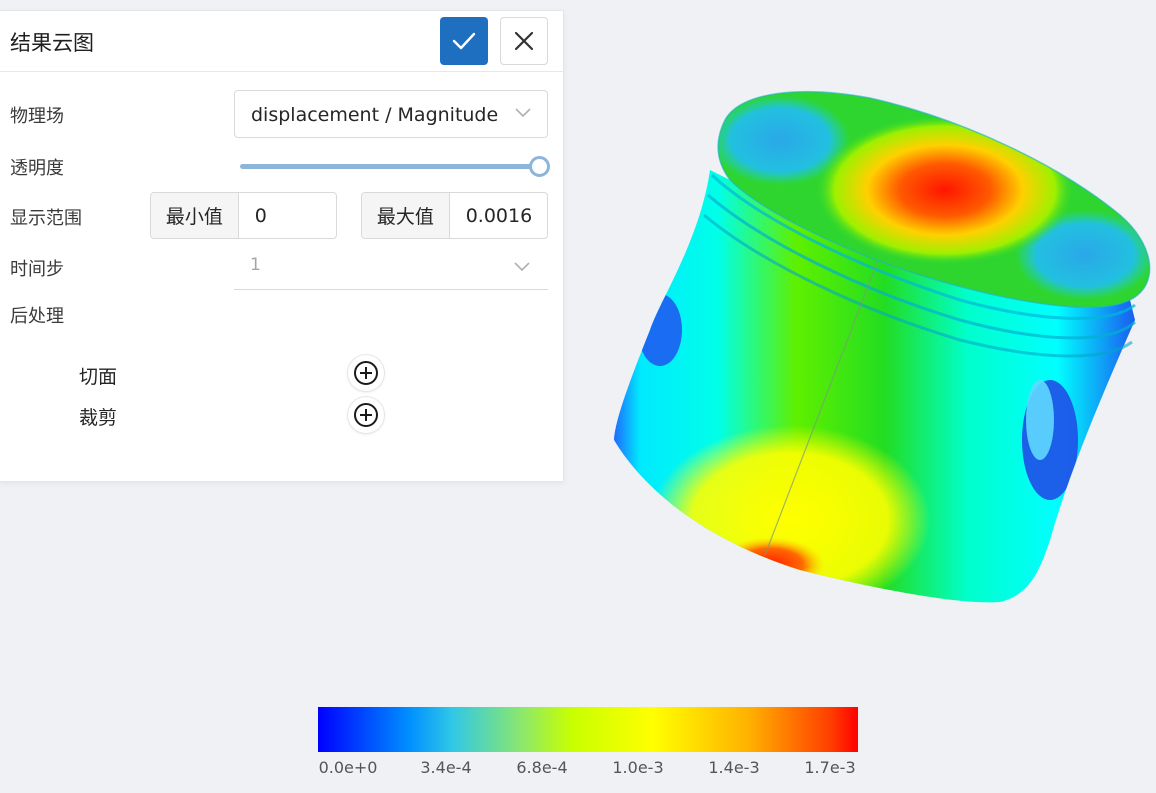  I want to click on timestep-label: 时间步, so click(37, 269).